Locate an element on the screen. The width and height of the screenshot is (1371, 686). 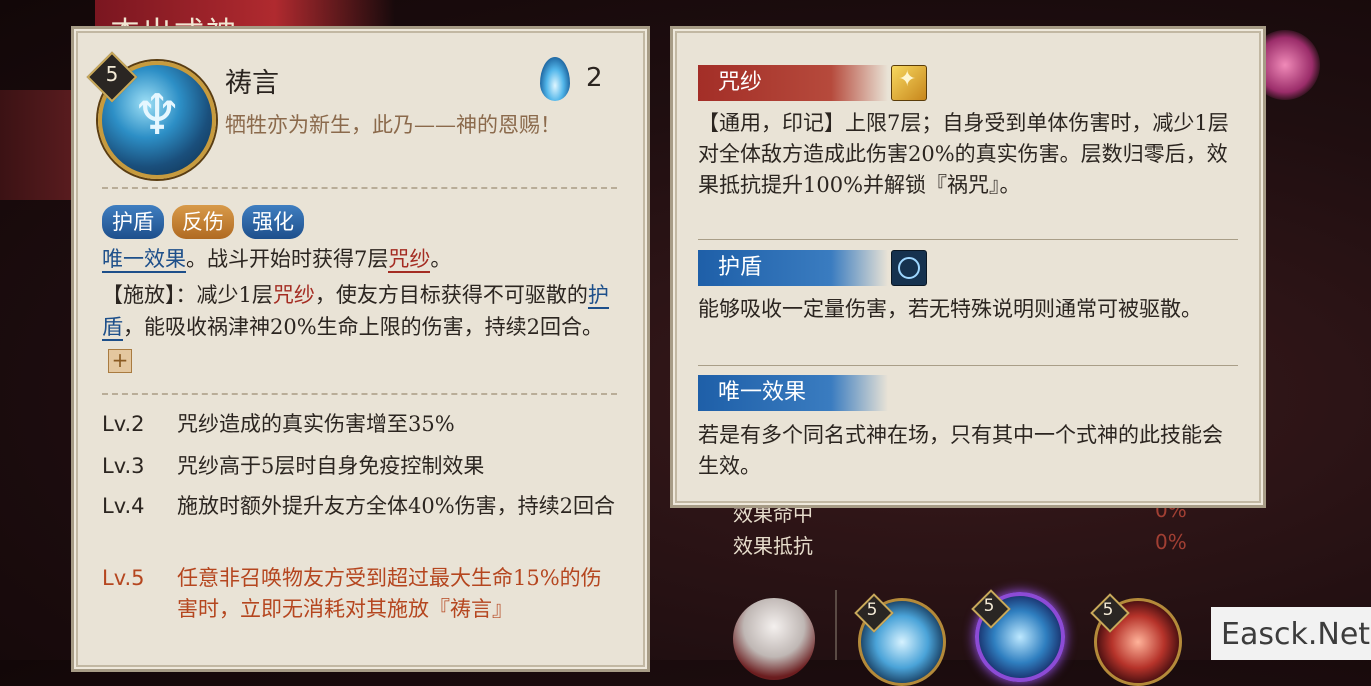
glossary-title-shield: 护盾 is located at coordinates (793, 268).